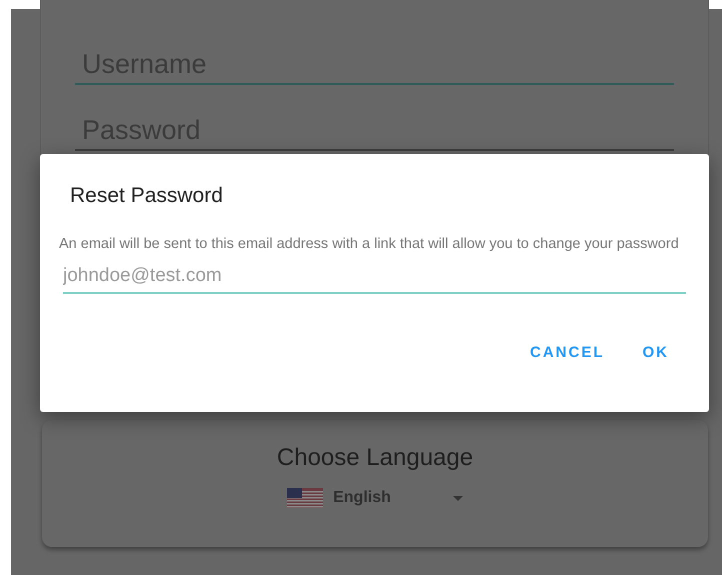 The image size is (722, 575). What do you see at coordinates (147, 196) in the screenshot?
I see `dialog-title: Reset Password` at bounding box center [147, 196].